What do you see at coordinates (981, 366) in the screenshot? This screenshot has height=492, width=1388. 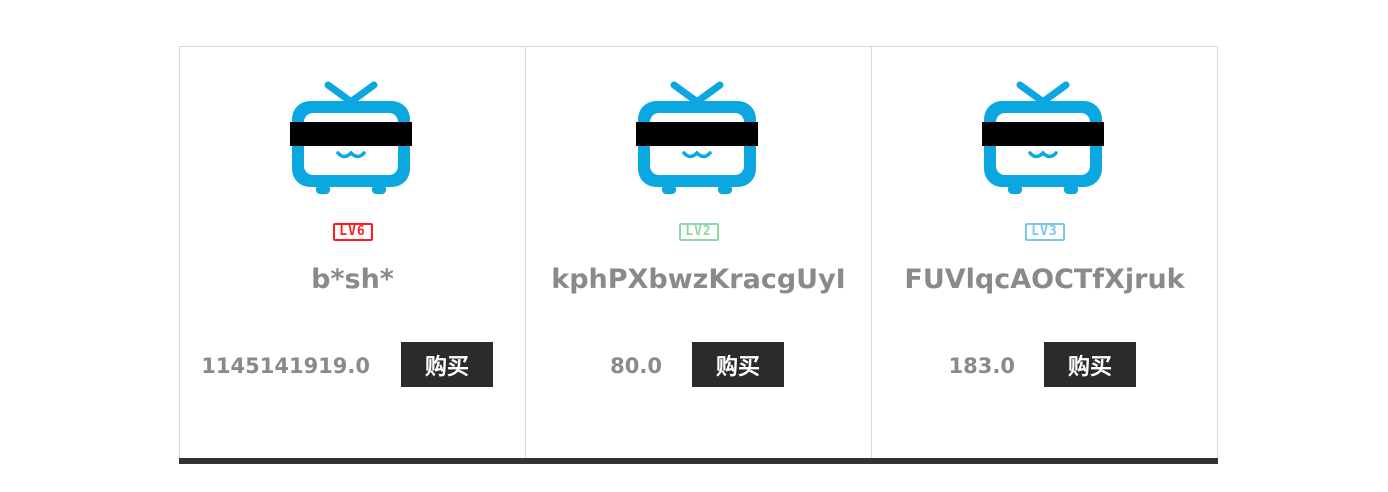 I see `price: 183.0` at bounding box center [981, 366].